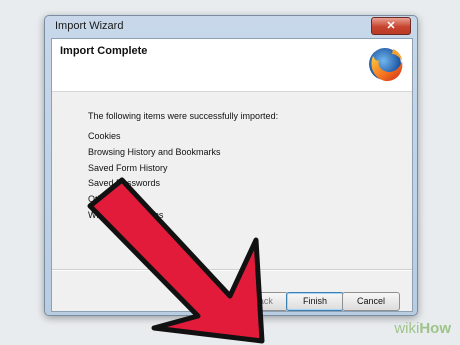  I want to click on page-title: Import Complete, so click(104, 51).